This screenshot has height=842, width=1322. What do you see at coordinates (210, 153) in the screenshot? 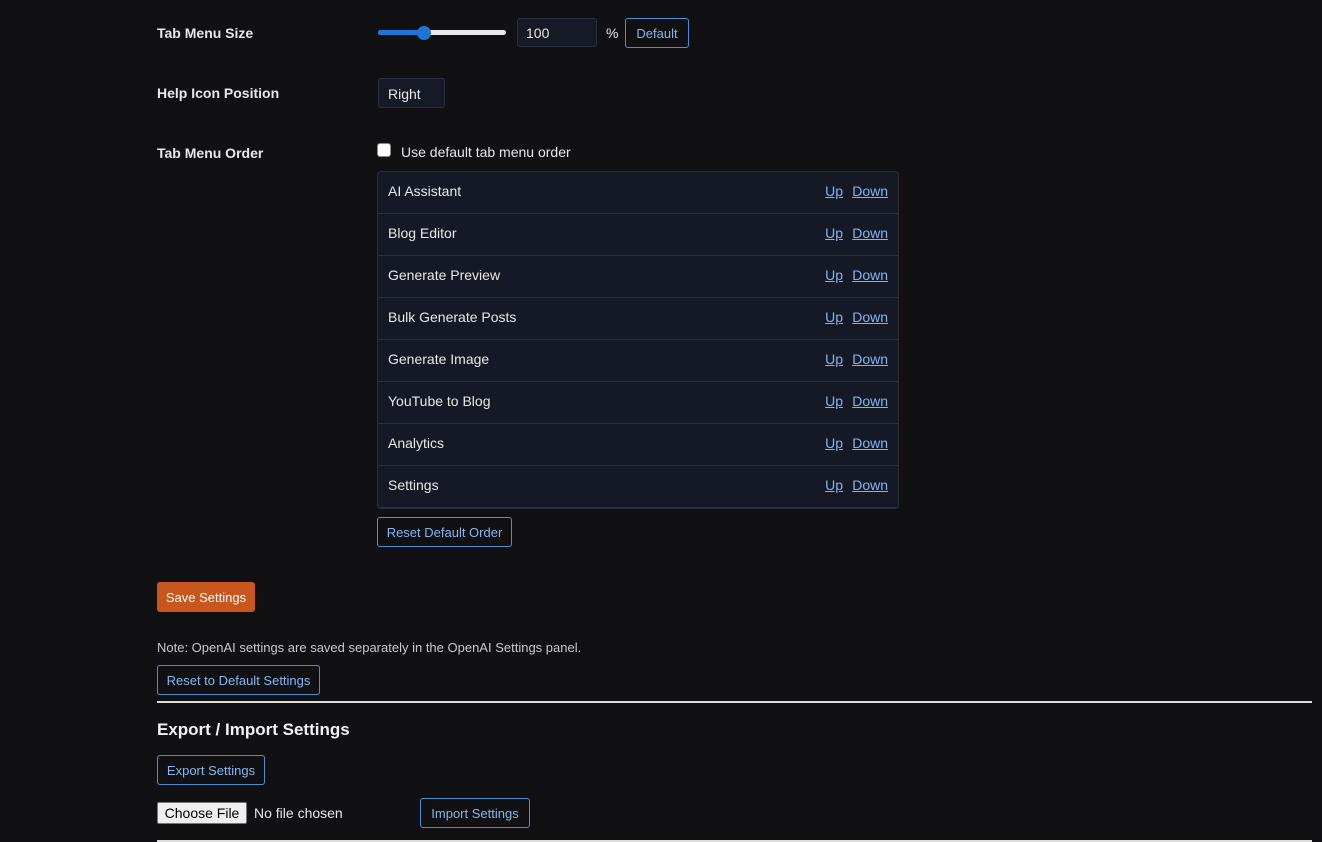
I see `tab-menu-order-label: Tab Menu Order` at bounding box center [210, 153].